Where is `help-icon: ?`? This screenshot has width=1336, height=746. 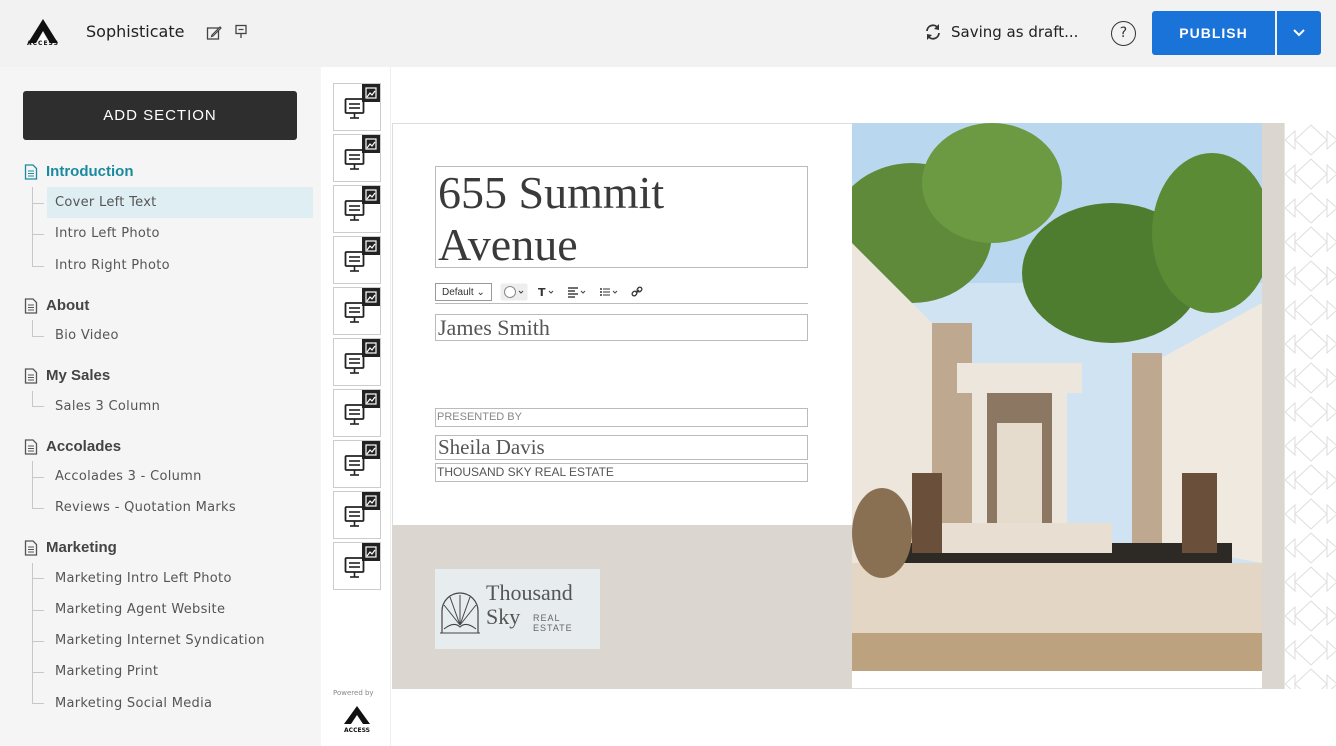
help-icon: ? is located at coordinates (1123, 33).